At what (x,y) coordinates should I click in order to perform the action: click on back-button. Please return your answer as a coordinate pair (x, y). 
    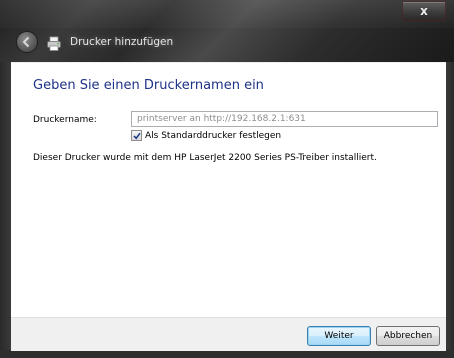
    Looking at the image, I should click on (27, 42).